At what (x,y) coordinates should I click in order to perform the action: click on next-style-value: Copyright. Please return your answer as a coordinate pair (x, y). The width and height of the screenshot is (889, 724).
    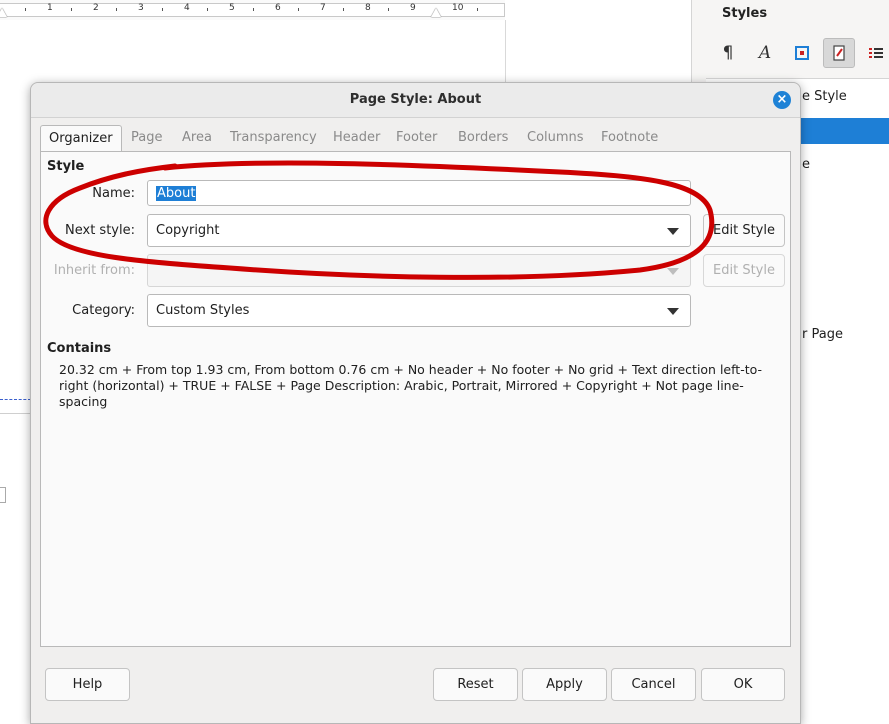
    Looking at the image, I should click on (188, 230).